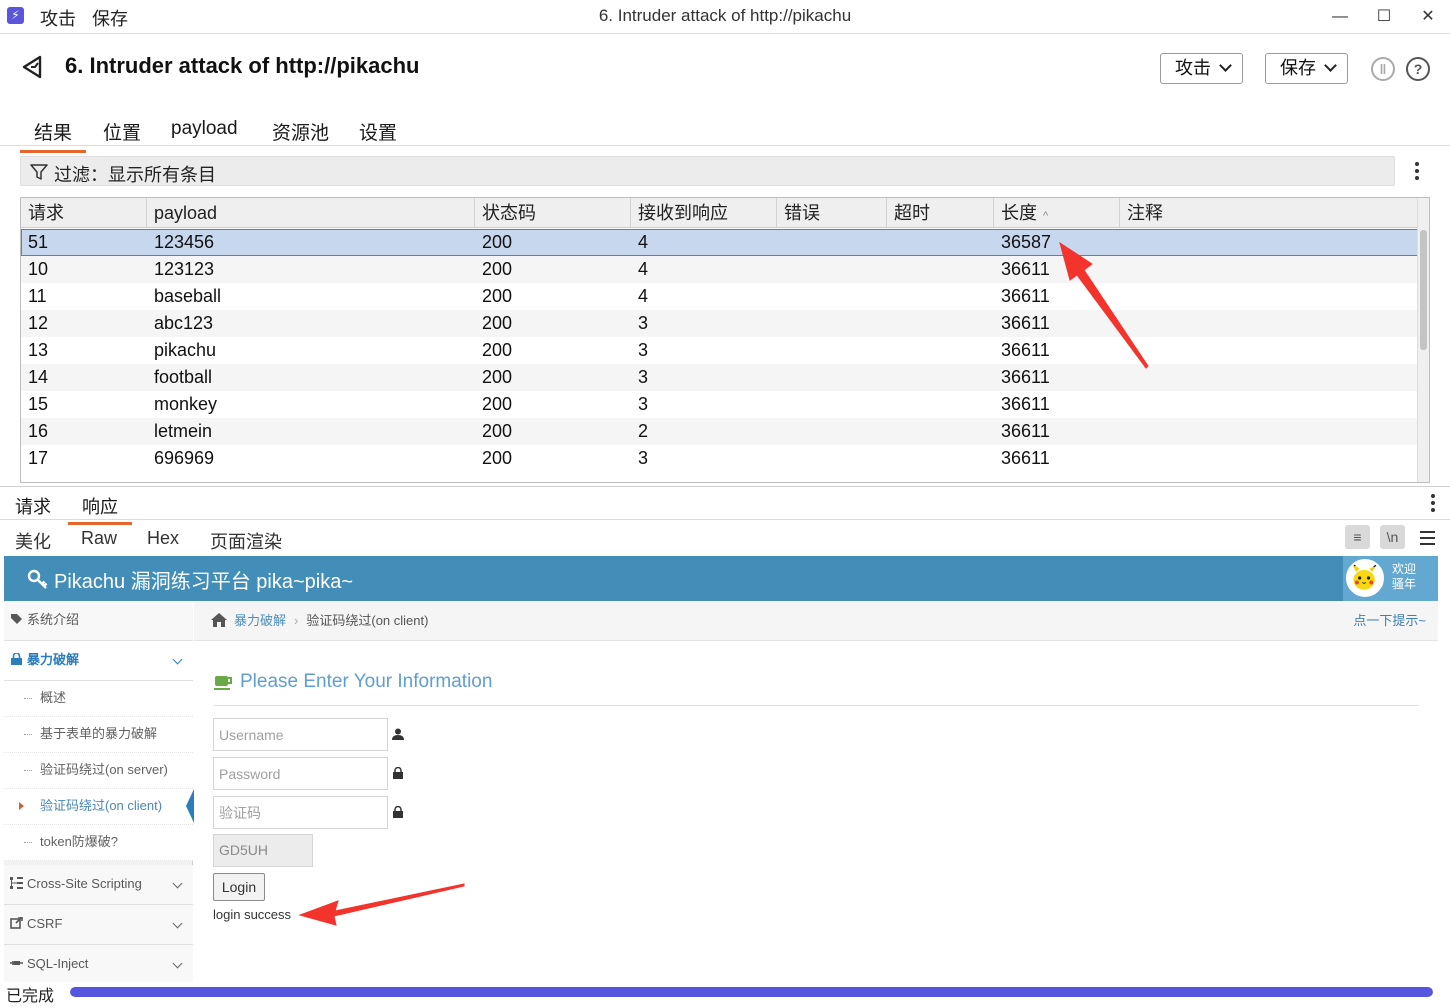  What do you see at coordinates (707, 171) in the screenshot?
I see `filter-bar: 过滤：显示所有条目` at bounding box center [707, 171].